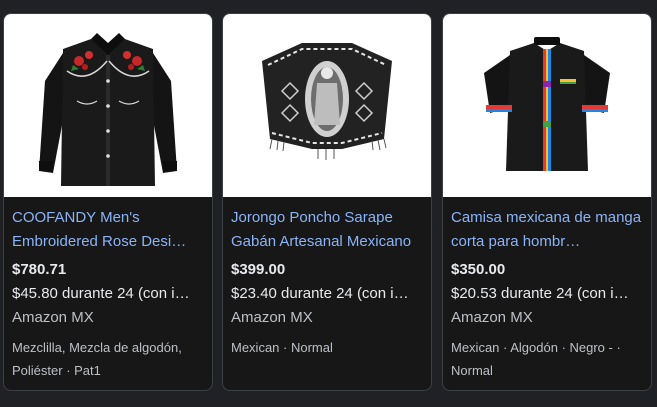  I want to click on product-price: $350.00, so click(478, 269).